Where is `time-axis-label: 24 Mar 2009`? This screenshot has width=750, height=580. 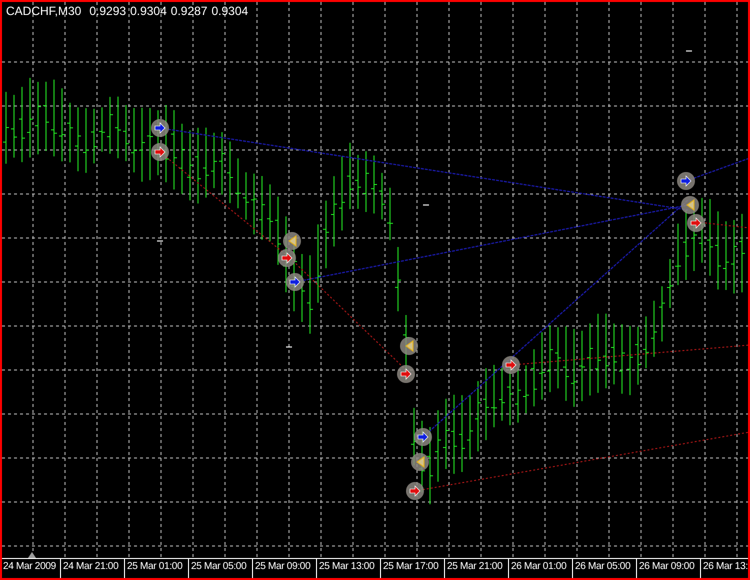 time-axis-label: 24 Mar 2009 is located at coordinates (29, 566).